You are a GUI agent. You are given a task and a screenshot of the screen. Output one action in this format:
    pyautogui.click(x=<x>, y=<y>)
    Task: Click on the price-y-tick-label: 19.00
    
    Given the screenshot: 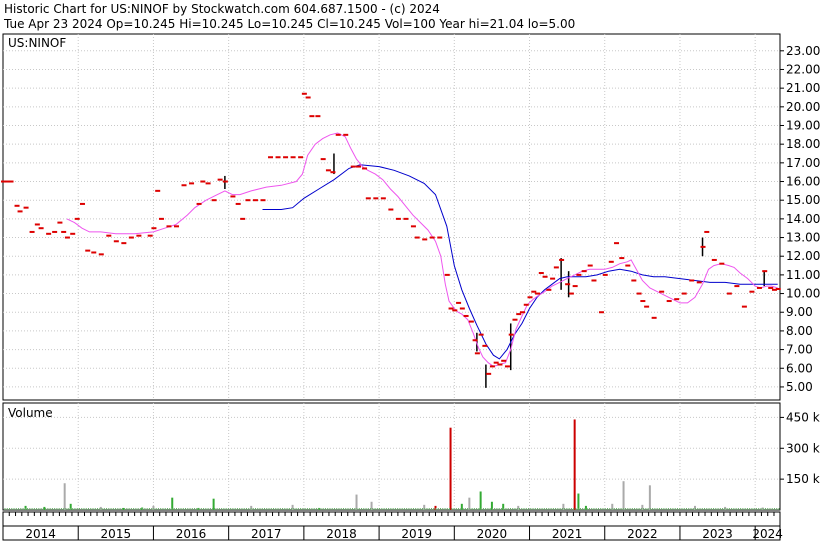 What is the action you would take?
    pyautogui.click(x=803, y=126)
    